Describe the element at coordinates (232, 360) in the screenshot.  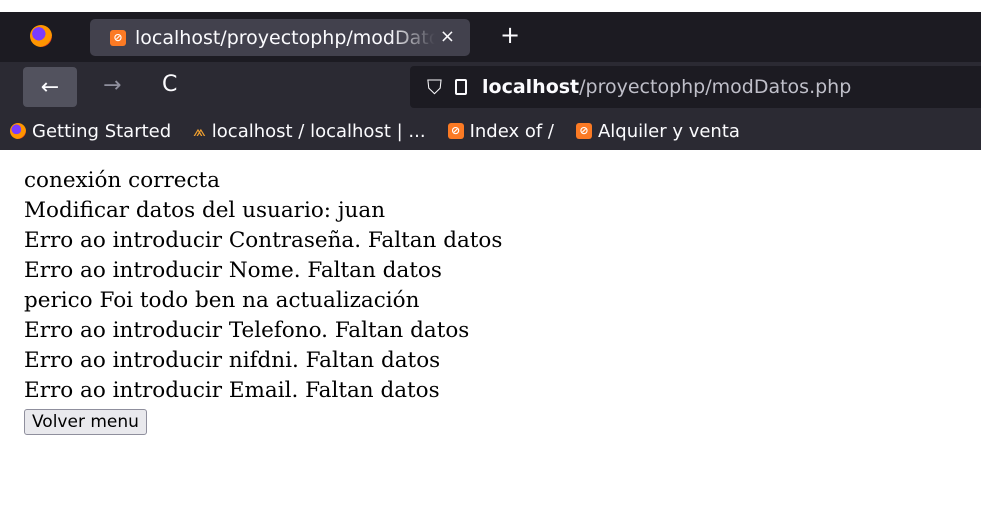
I see `error-nifdni: Erro ao introducir nifdni. Faltan datos` at that location.